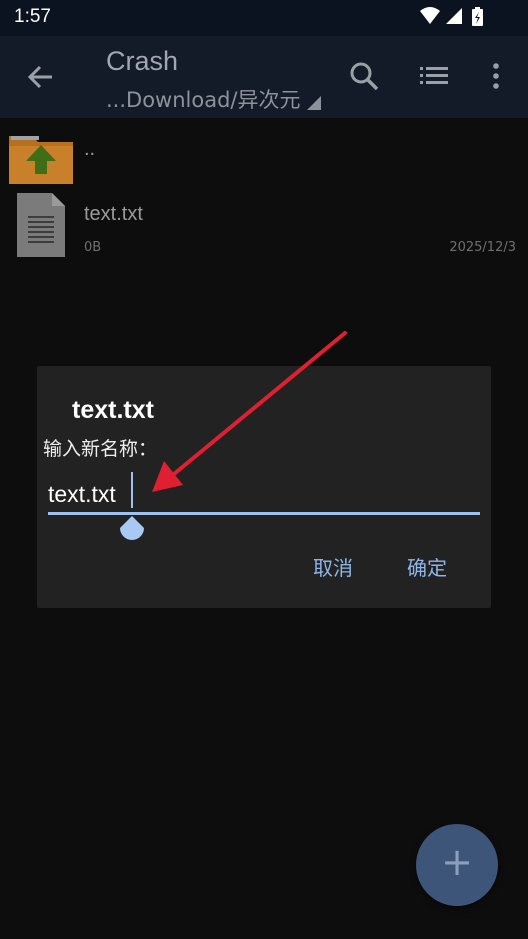 This screenshot has width=528, height=939. Describe the element at coordinates (264, 226) in the screenshot. I see `list-item-text-file: text.txt 0B 2025/12/3` at that location.